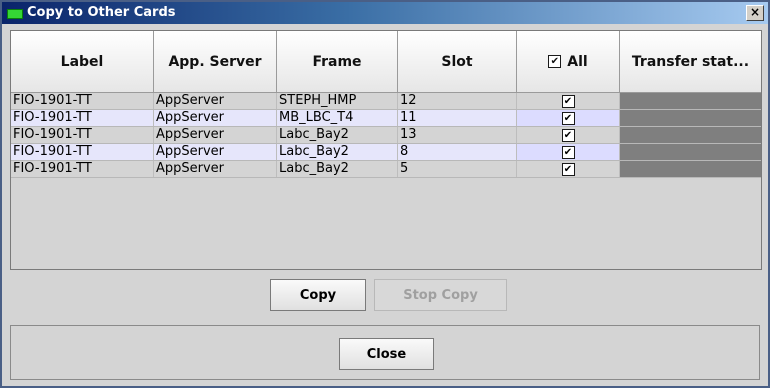  I want to click on cell-slot: 11, so click(457, 118).